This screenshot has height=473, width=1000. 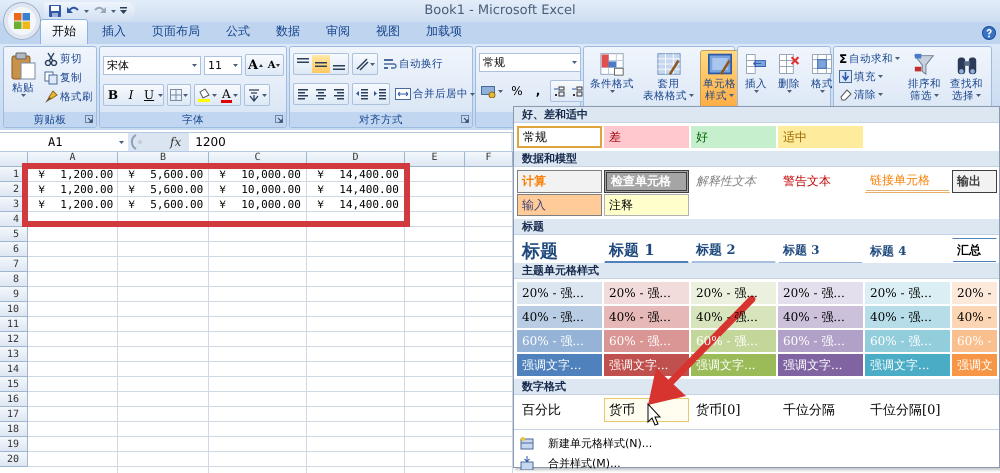 I want to click on ribbon-tab: 数据, so click(x=288, y=31).